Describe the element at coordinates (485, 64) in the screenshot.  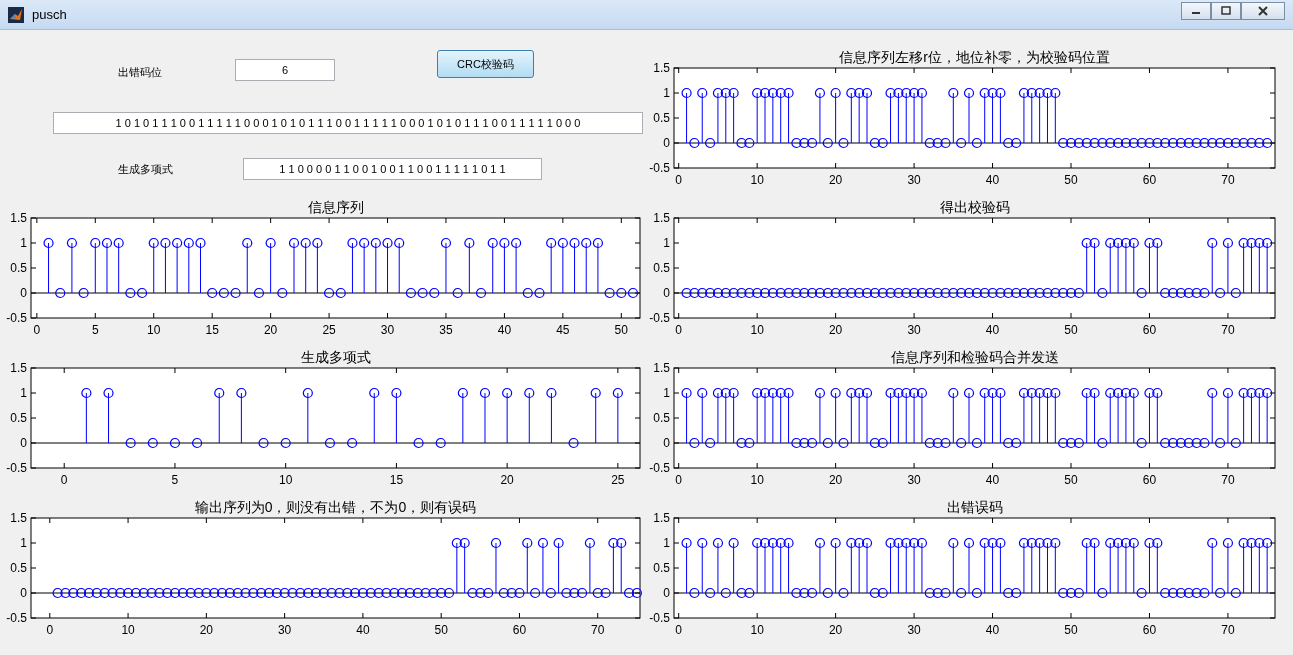
I see `crc-button: CRC校验码` at that location.